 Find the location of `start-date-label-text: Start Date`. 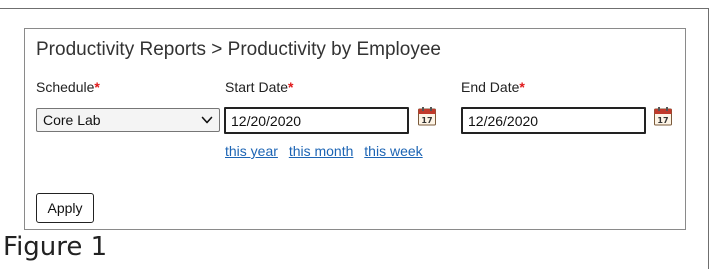

start-date-label-text: Start Date is located at coordinates (257, 87).